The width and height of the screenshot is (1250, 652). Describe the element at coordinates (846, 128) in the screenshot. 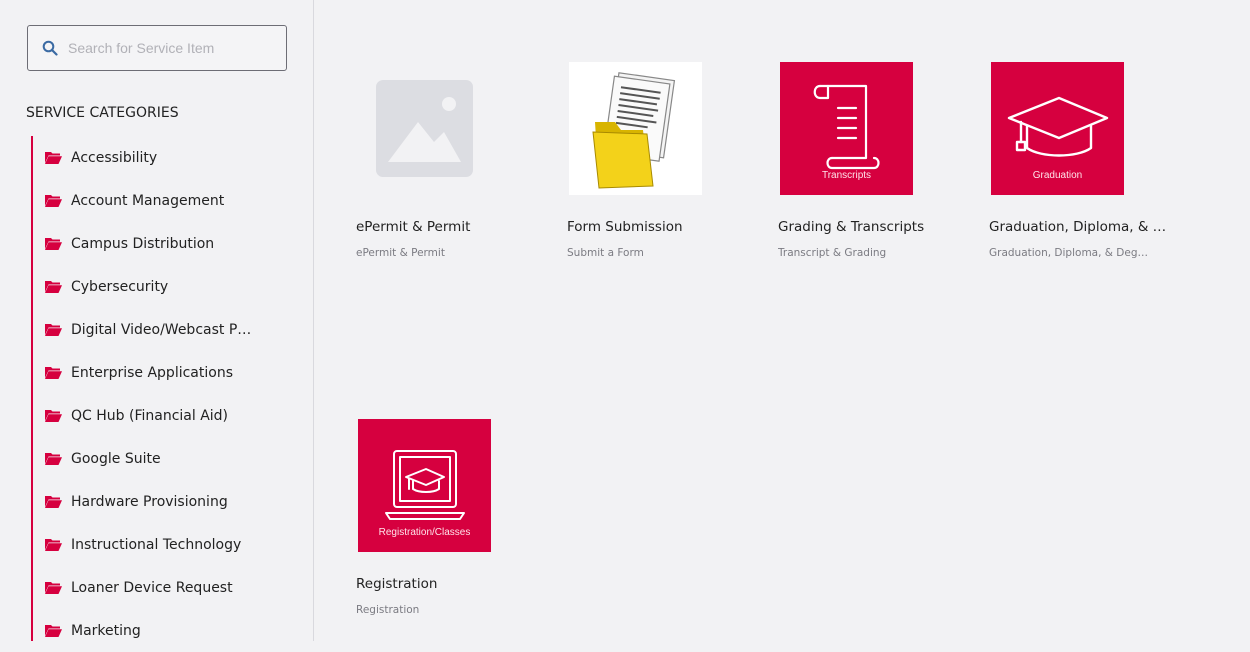

I see `tile-image: Transcripts` at that location.